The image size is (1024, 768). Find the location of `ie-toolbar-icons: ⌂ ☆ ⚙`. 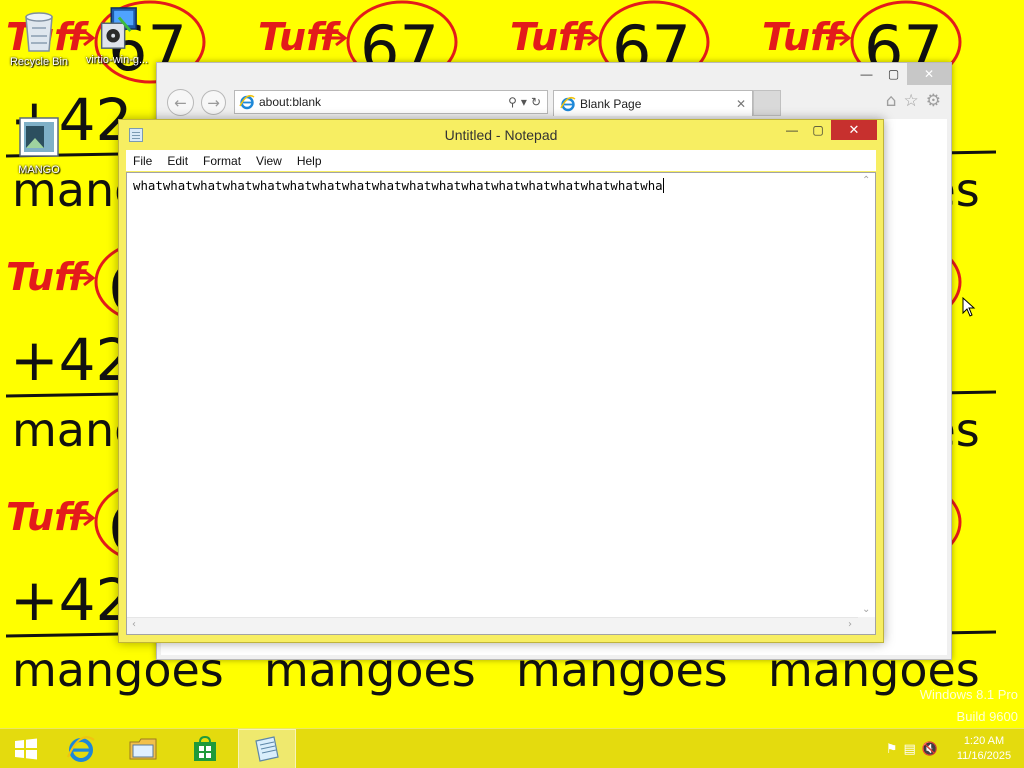

ie-toolbar-icons: ⌂ ☆ ⚙ is located at coordinates (913, 101).